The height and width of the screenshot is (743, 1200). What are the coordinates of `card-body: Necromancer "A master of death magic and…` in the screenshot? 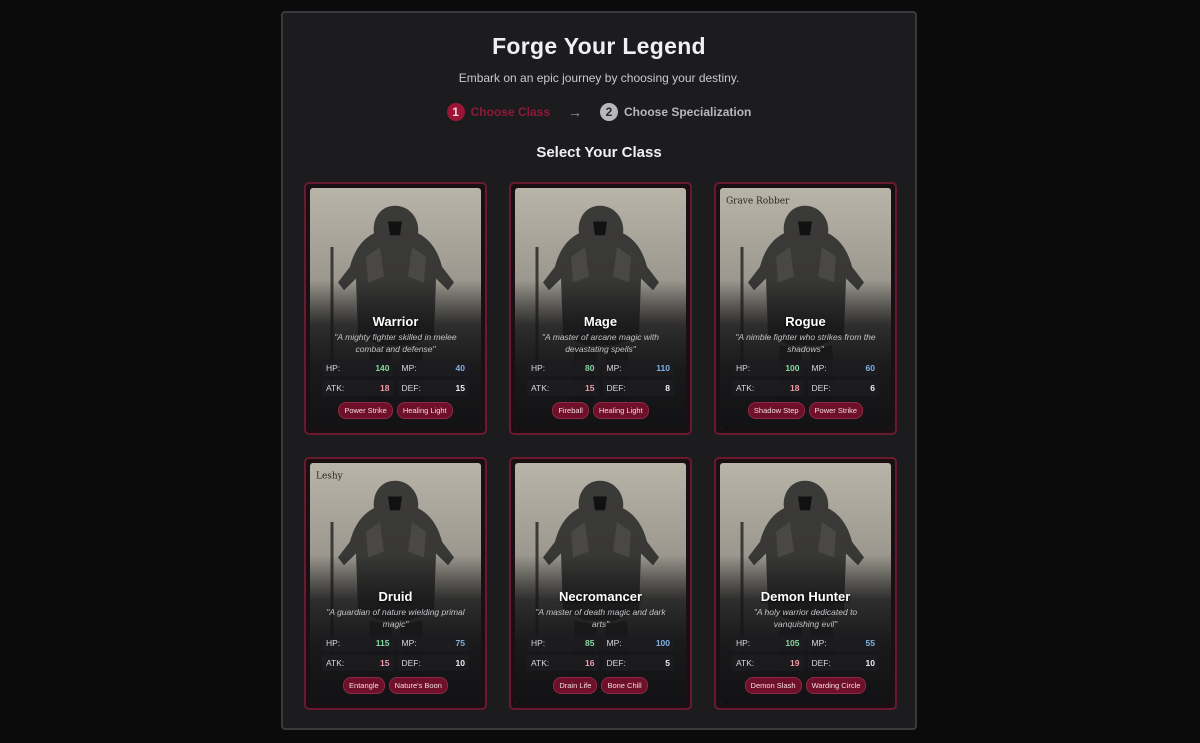 It's located at (600, 583).